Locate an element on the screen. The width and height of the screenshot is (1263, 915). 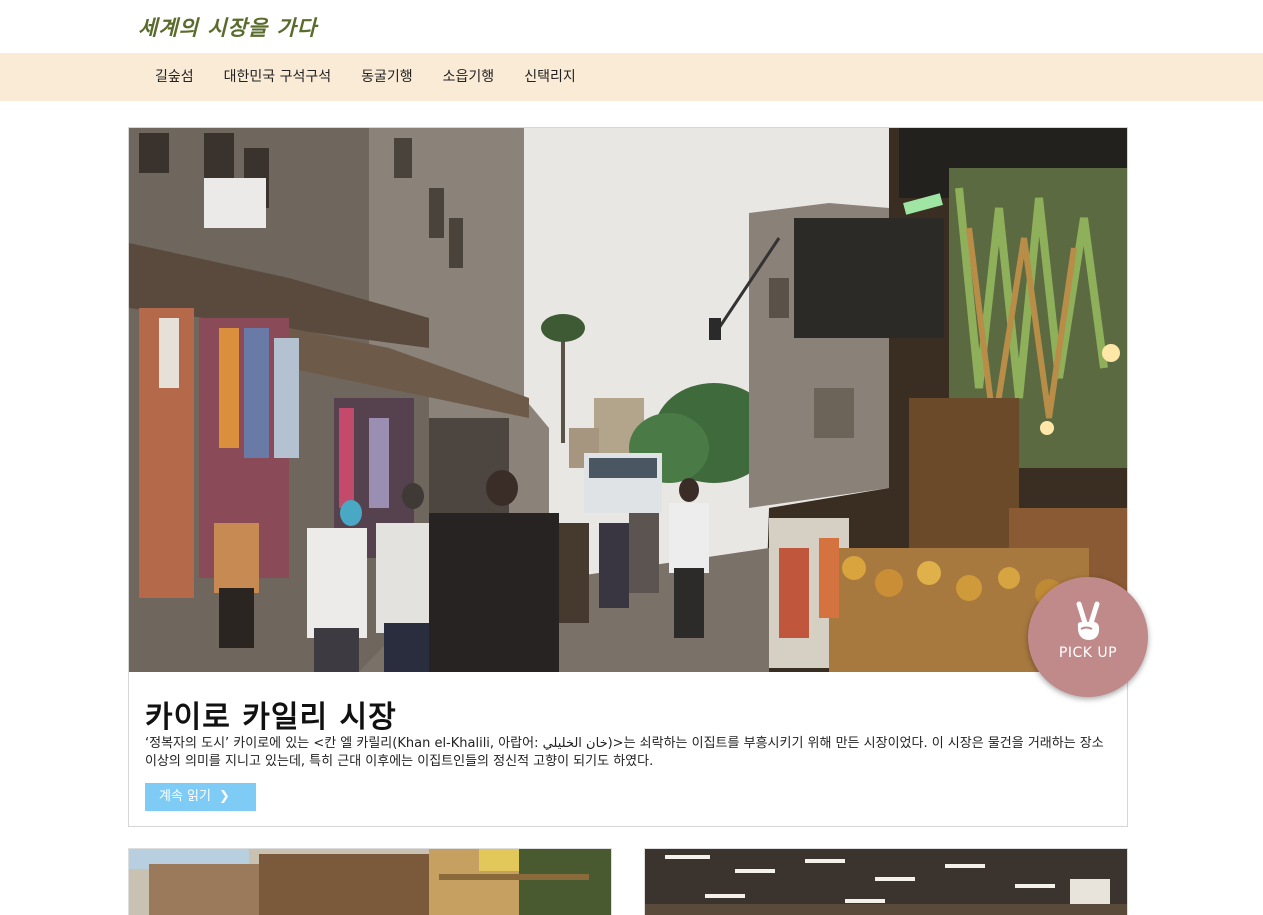
article-card-3-photo is located at coordinates (886, 882).